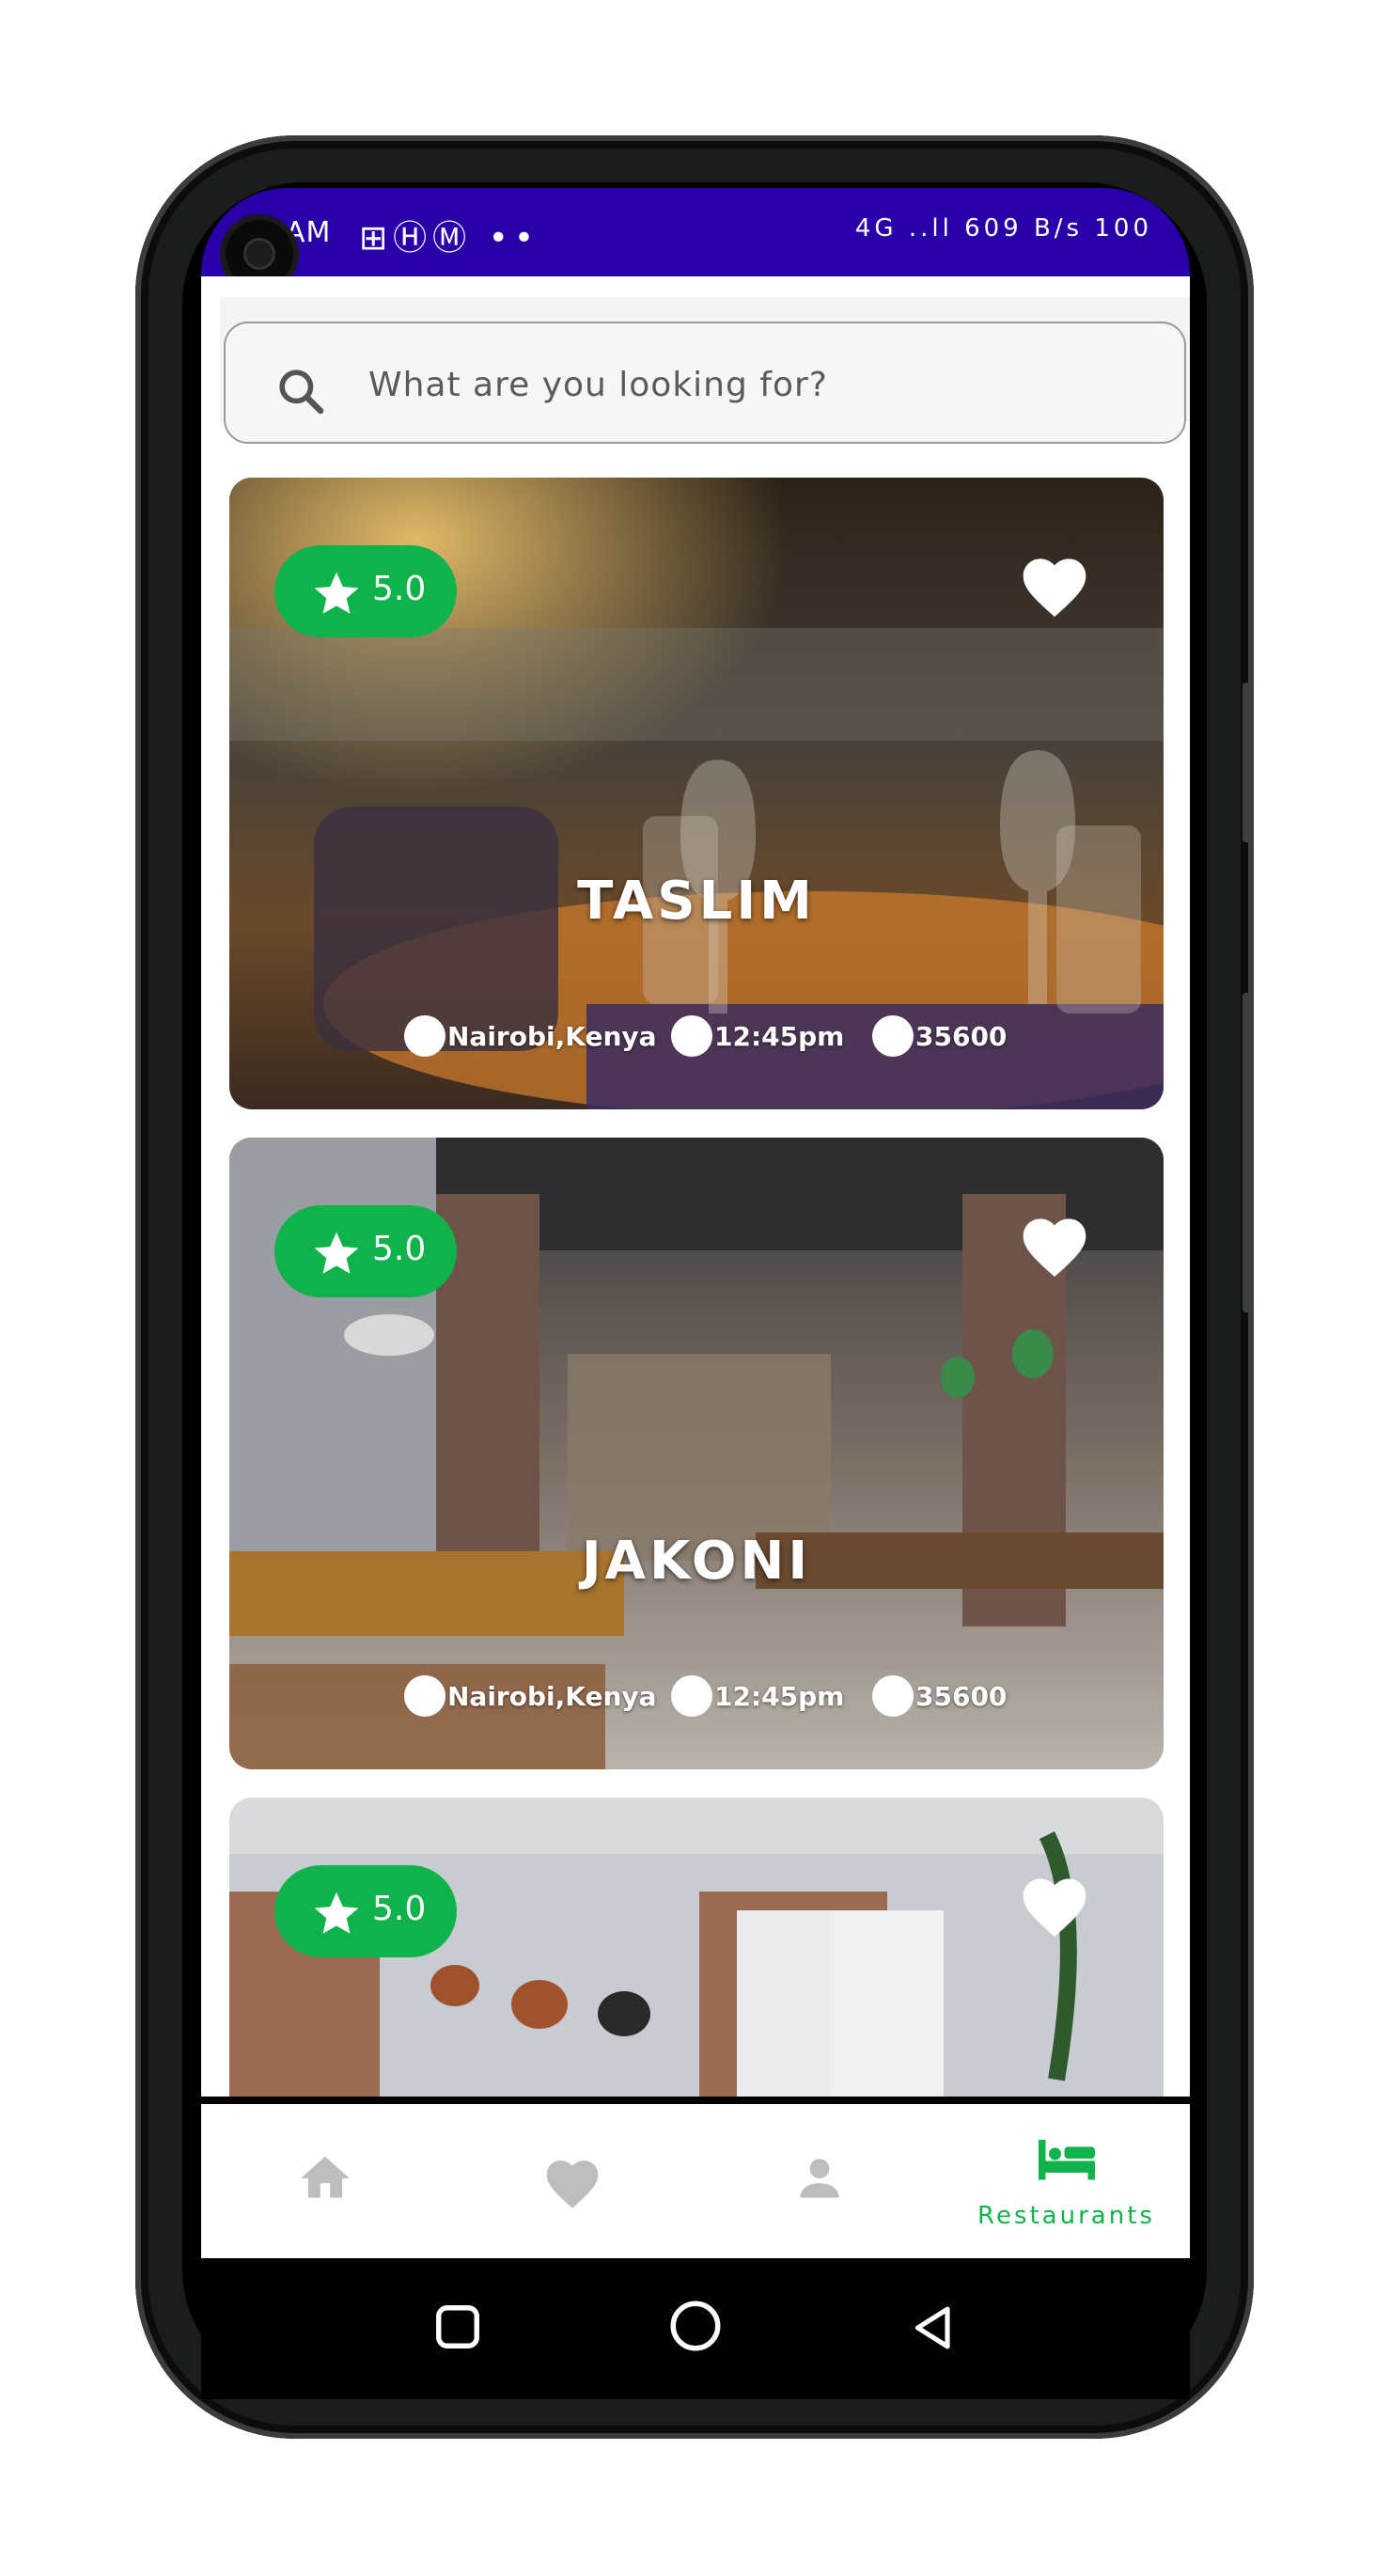 Image resolution: width=1391 pixels, height=2576 pixels. I want to click on system-navigation-bar, so click(696, 2329).